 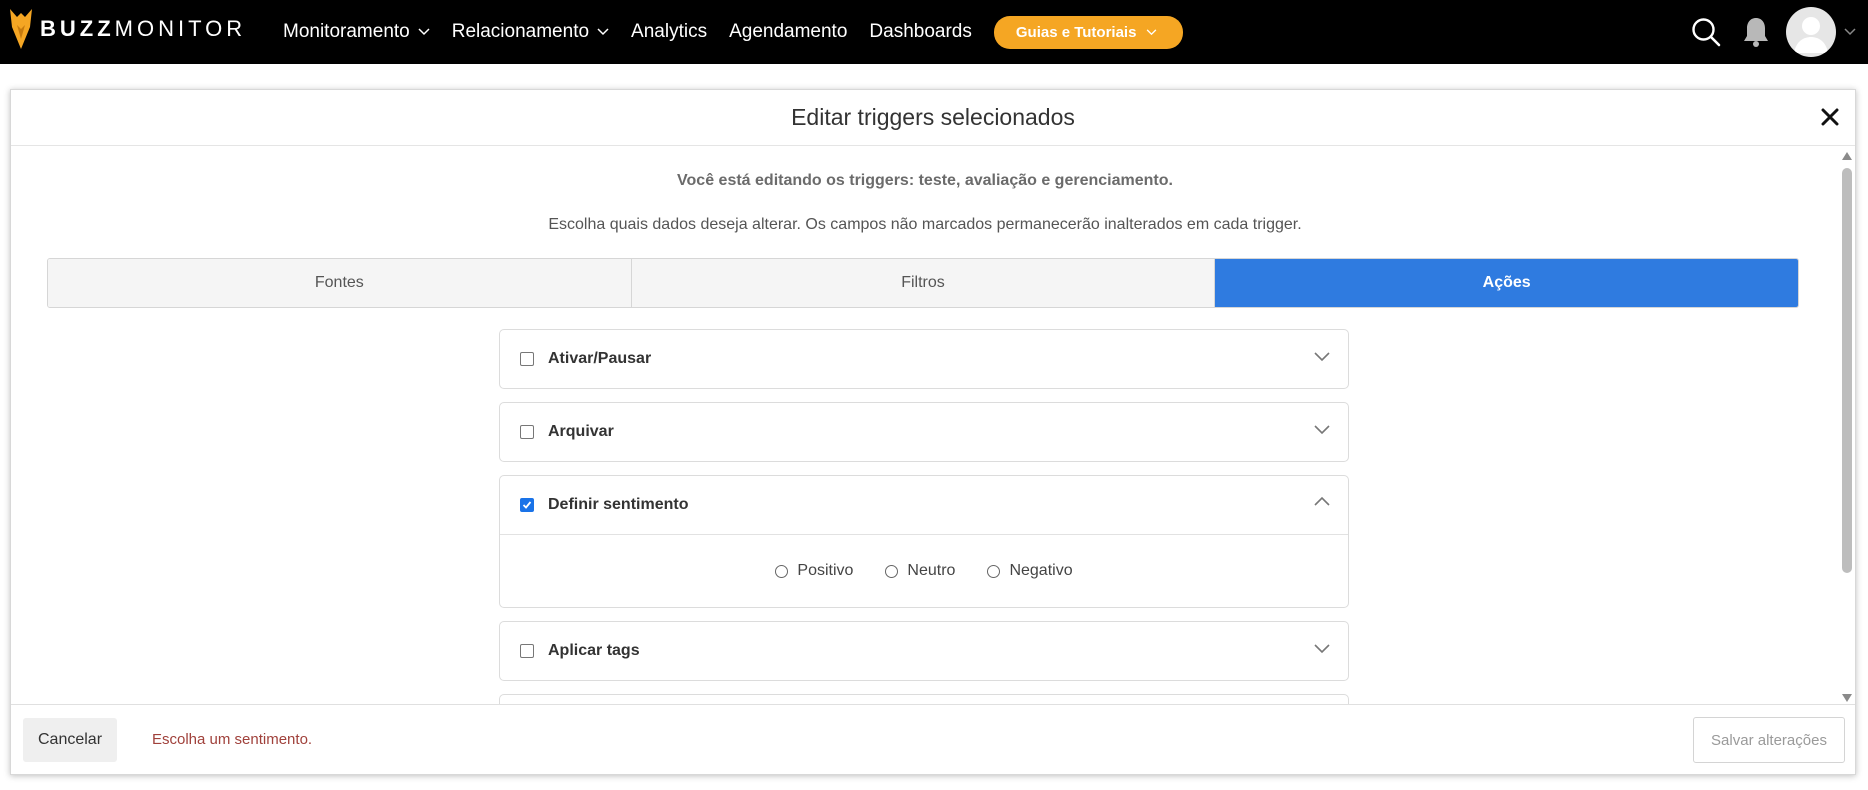 I want to click on tab-fontes: Fontes, so click(x=339, y=283).